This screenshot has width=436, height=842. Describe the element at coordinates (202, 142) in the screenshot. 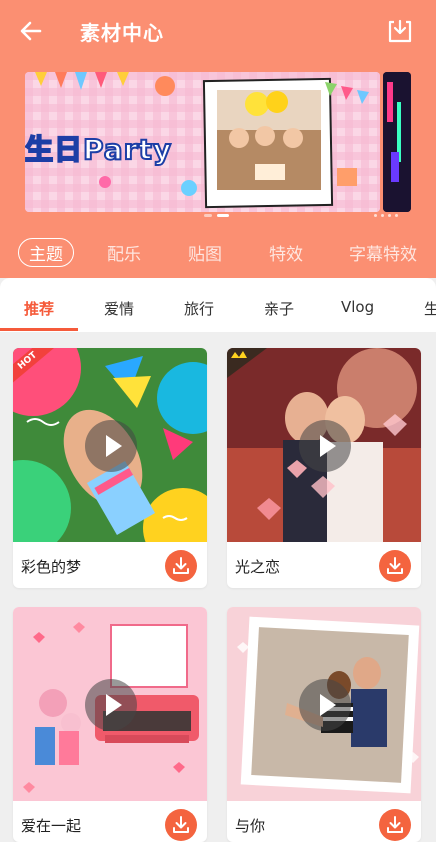

I see `banner-carousel: 生日Party` at that location.